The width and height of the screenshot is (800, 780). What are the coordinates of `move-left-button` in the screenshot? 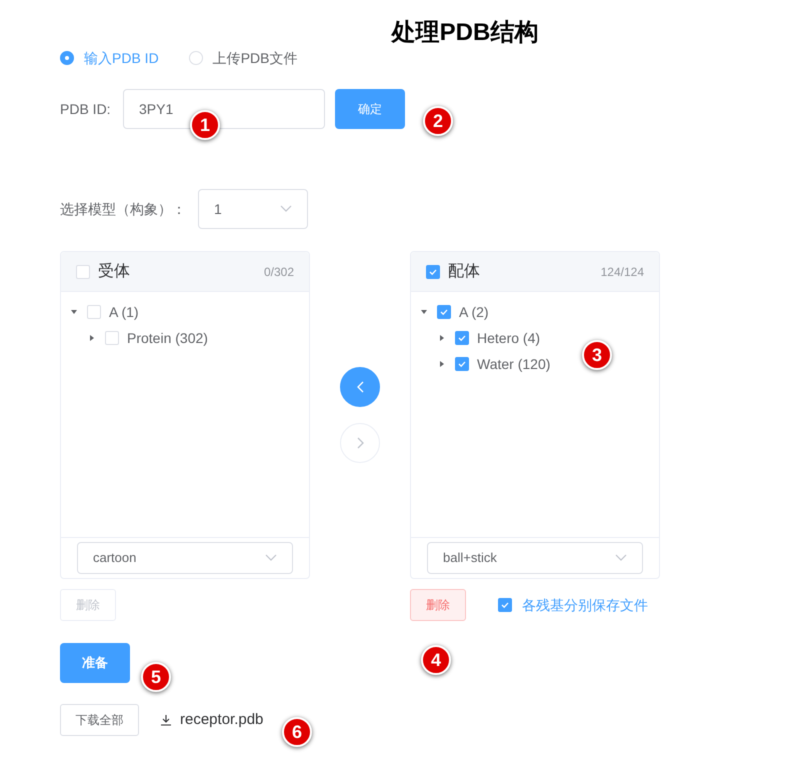 It's located at (360, 387).